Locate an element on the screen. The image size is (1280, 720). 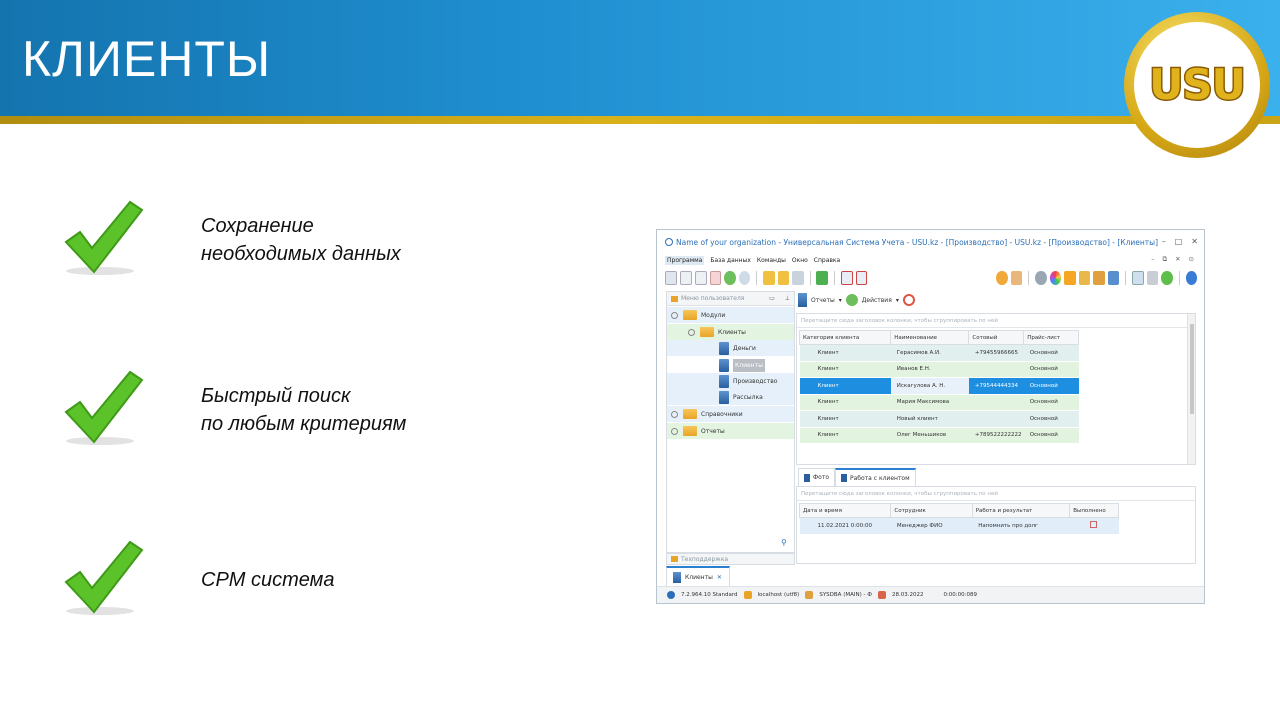
column-header: Сотрудник is located at coordinates (931, 510).